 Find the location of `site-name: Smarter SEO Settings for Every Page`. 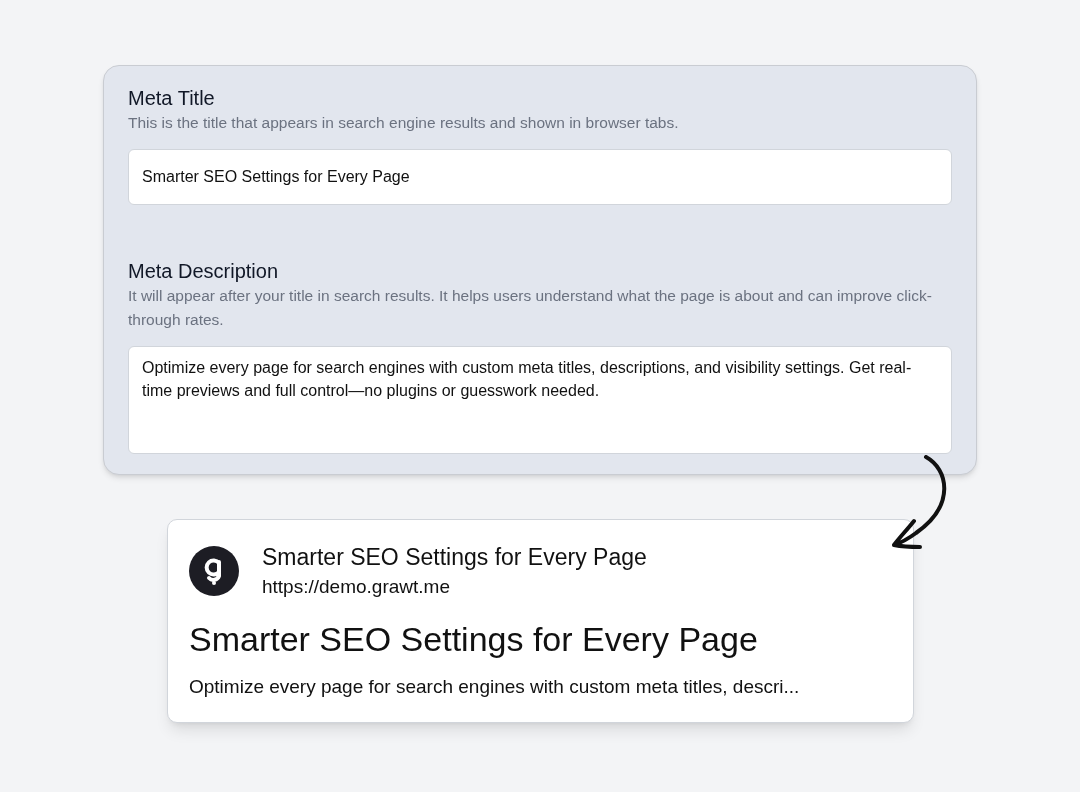

site-name: Smarter SEO Settings for Every Page is located at coordinates (454, 557).